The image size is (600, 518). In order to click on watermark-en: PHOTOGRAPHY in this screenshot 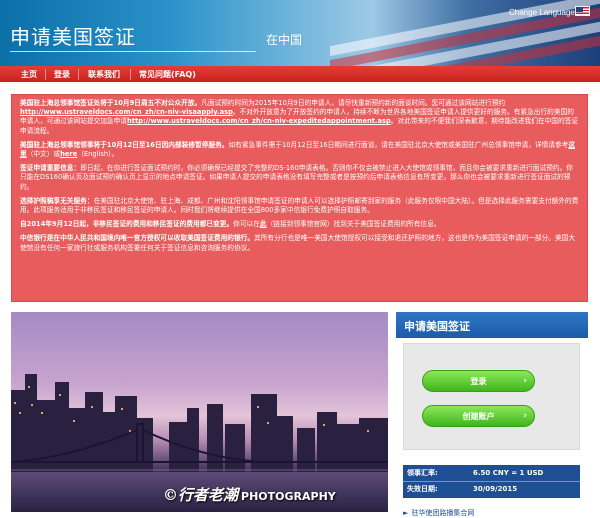, I will do `click(288, 496)`.